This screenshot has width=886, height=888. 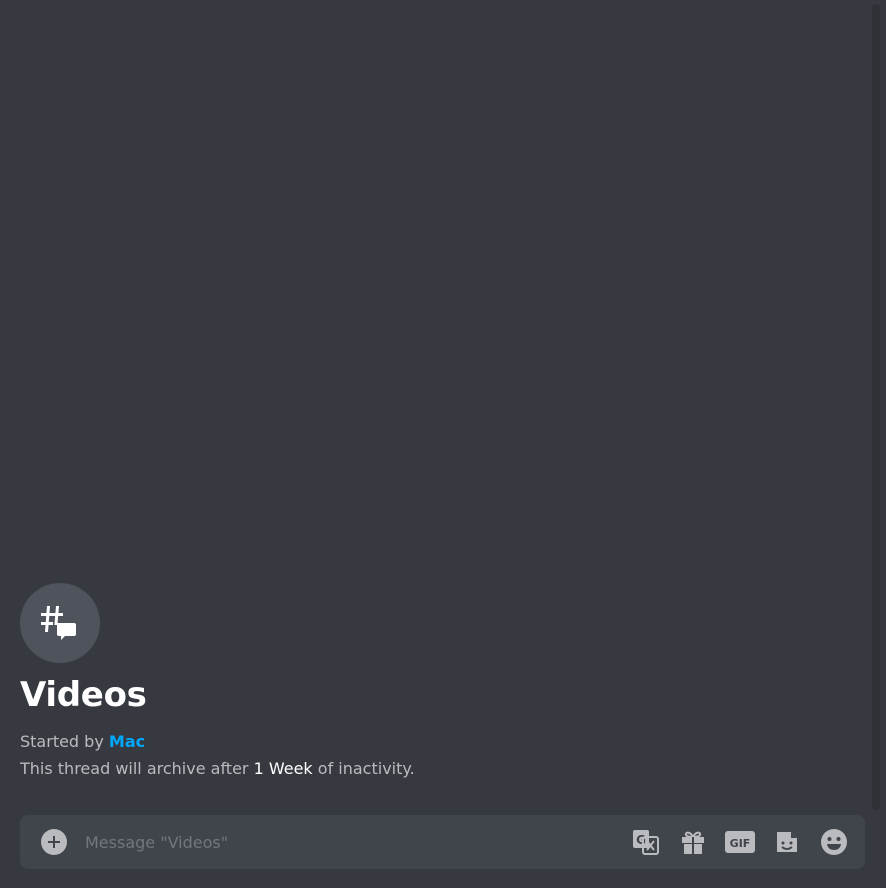 What do you see at coordinates (62, 742) in the screenshot?
I see `started-by-label: Started by` at bounding box center [62, 742].